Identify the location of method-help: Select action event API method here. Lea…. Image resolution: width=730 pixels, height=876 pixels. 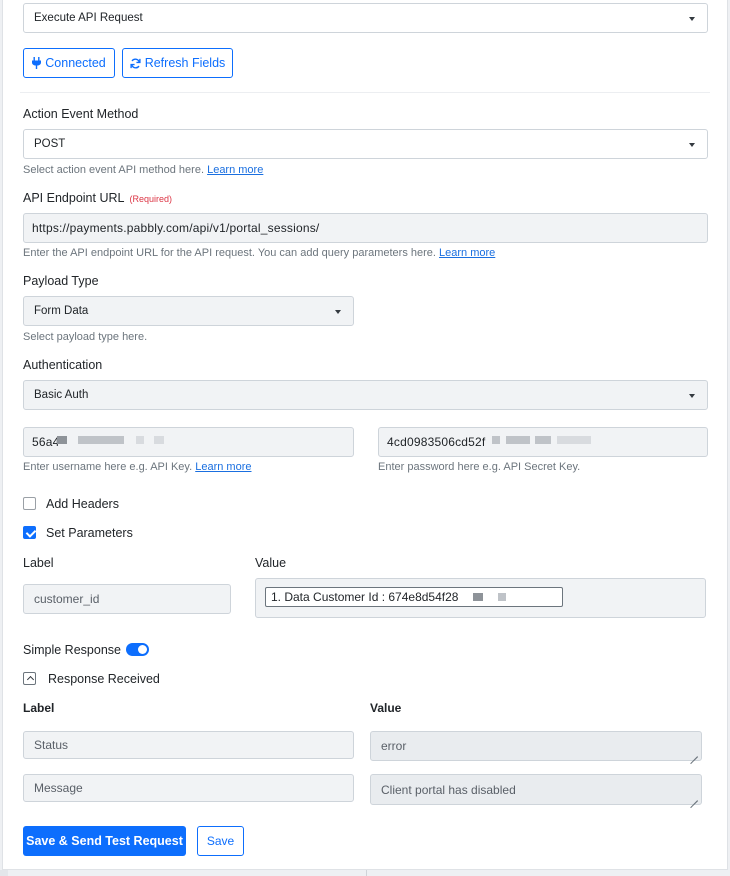
(143, 170).